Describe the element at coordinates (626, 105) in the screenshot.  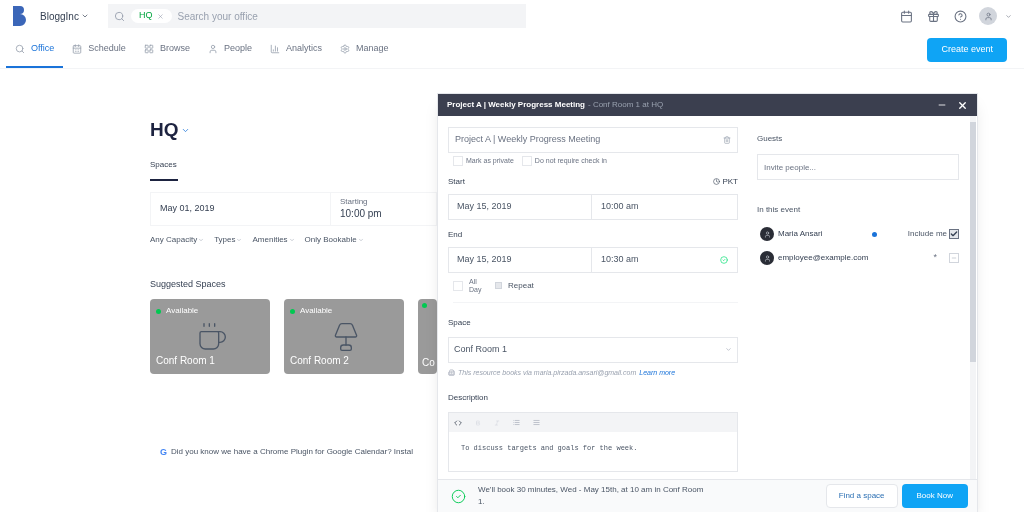
I see `dialog-subtitle: - Conf Room 1 at HQ` at that location.